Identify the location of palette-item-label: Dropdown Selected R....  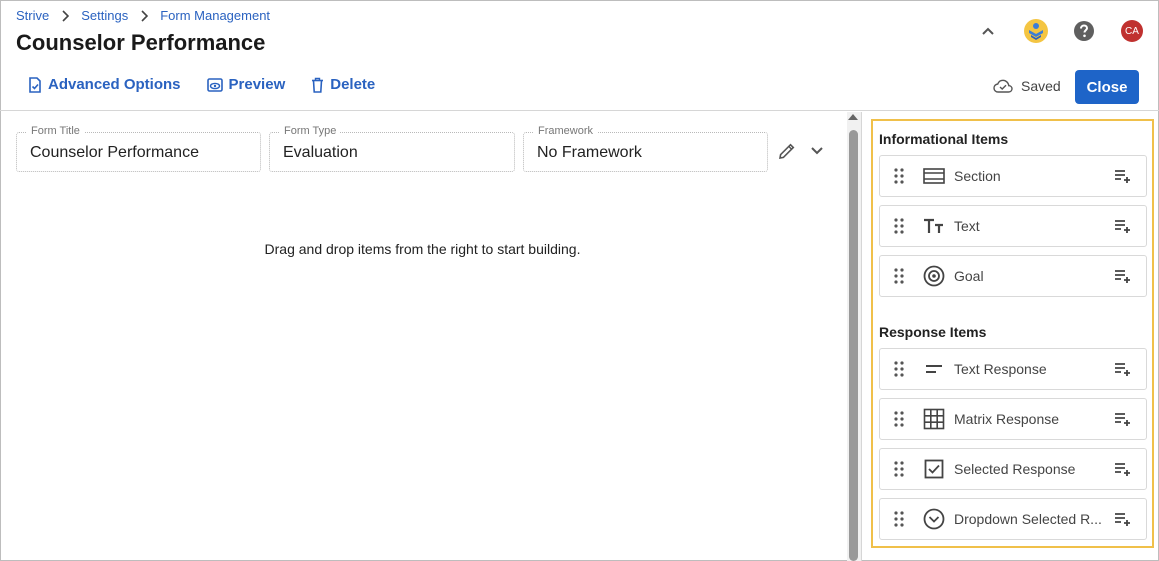
(1028, 519).